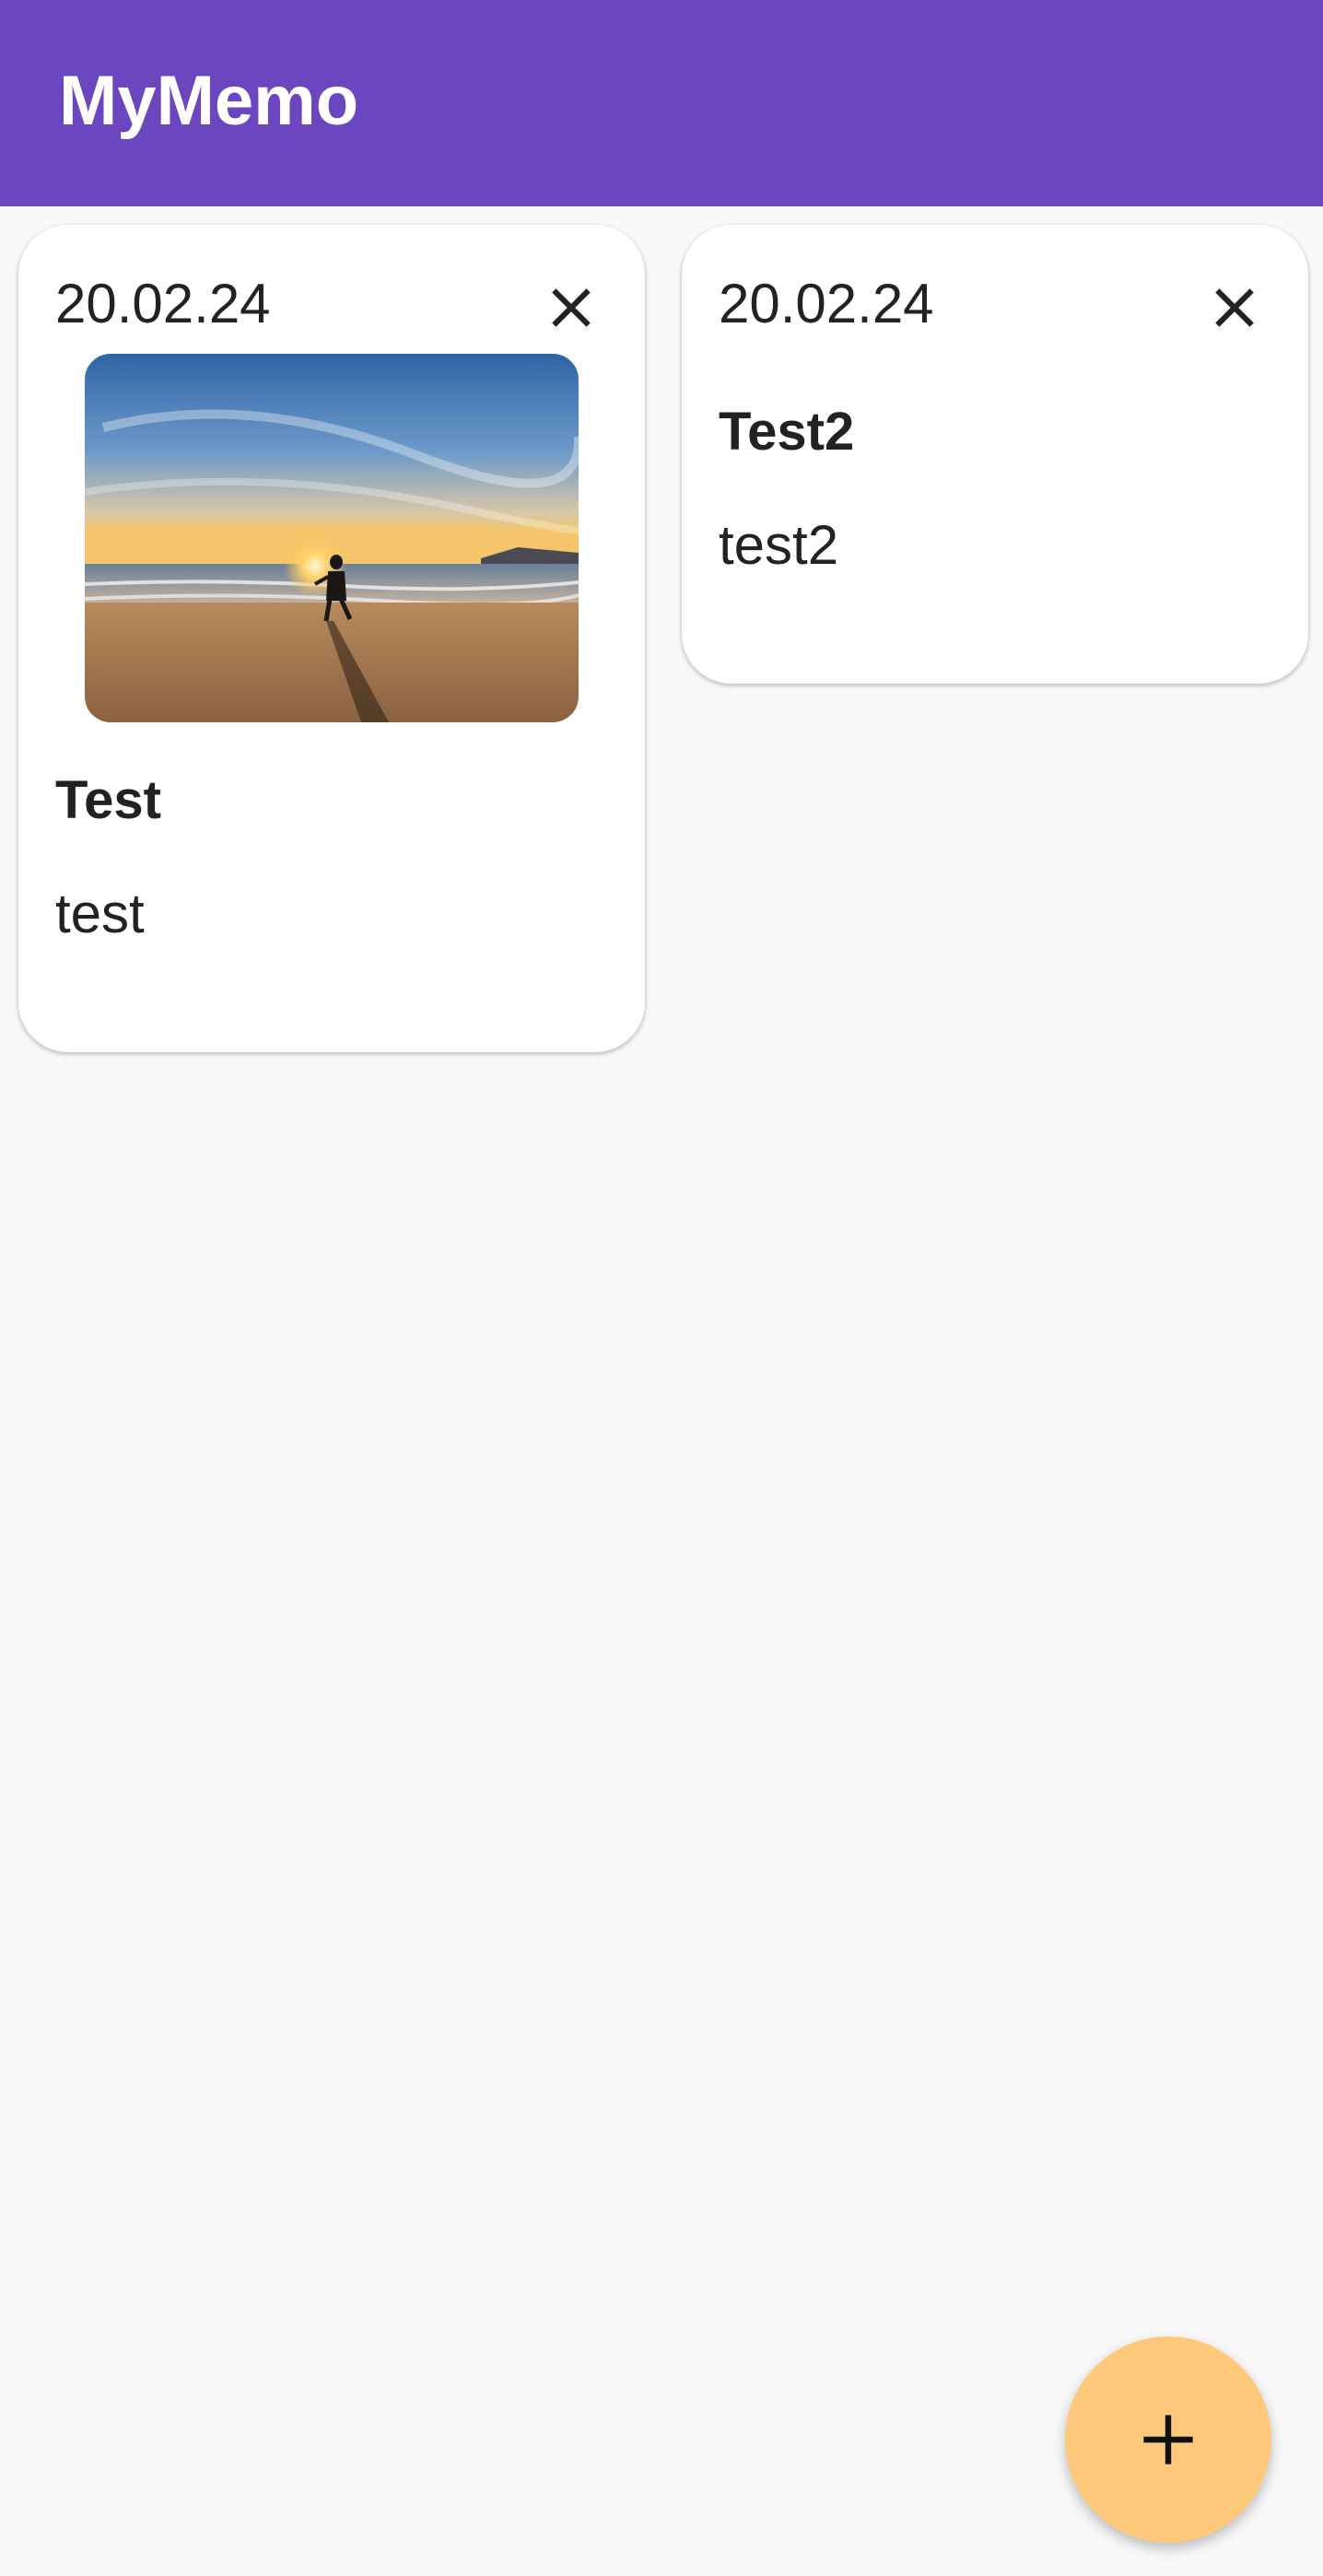 This screenshot has width=1323, height=2576. I want to click on note-title: Test2, so click(787, 432).